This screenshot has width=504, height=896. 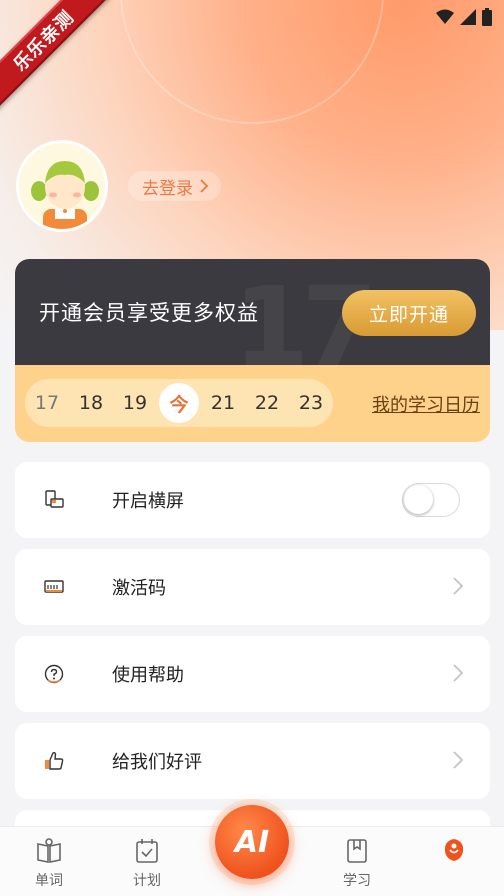 What do you see at coordinates (409, 313) in the screenshot?
I see `open-vip-button: 立即开通` at bounding box center [409, 313].